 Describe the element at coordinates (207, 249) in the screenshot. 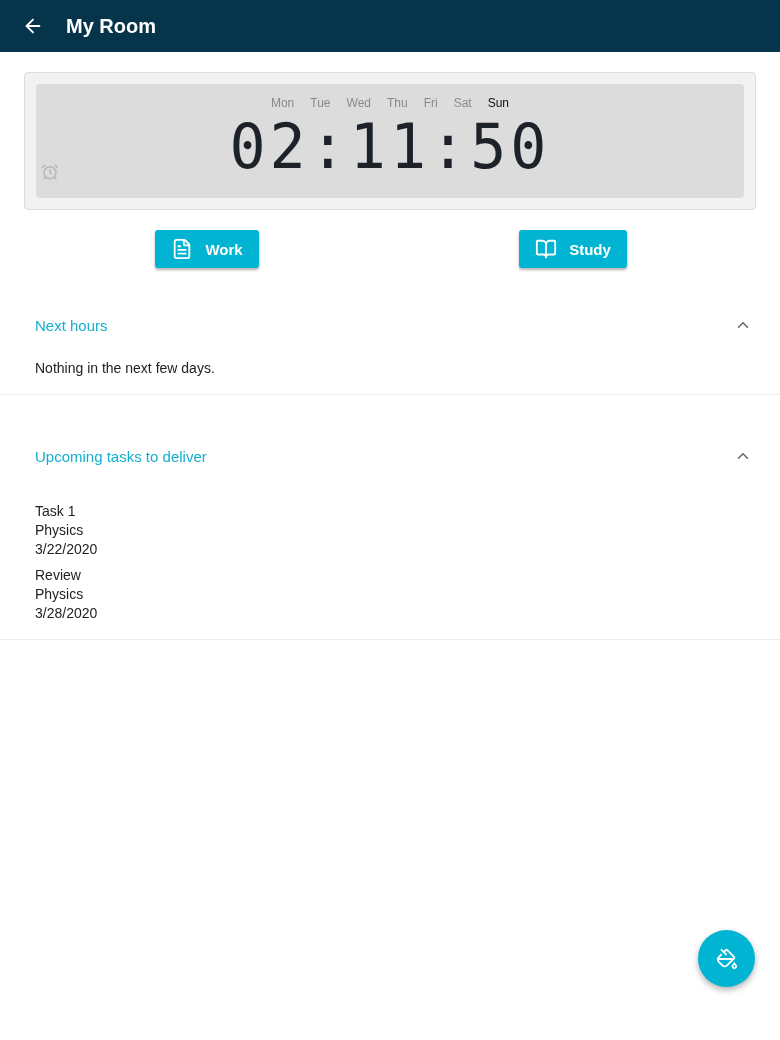

I see `work-button: Work` at that location.